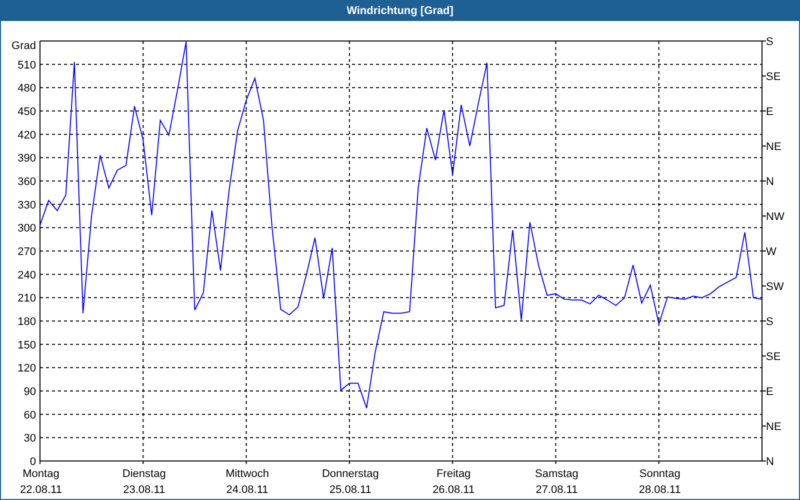 Image resolution: width=800 pixels, height=500 pixels. I want to click on compass-tick-label: W, so click(771, 252).